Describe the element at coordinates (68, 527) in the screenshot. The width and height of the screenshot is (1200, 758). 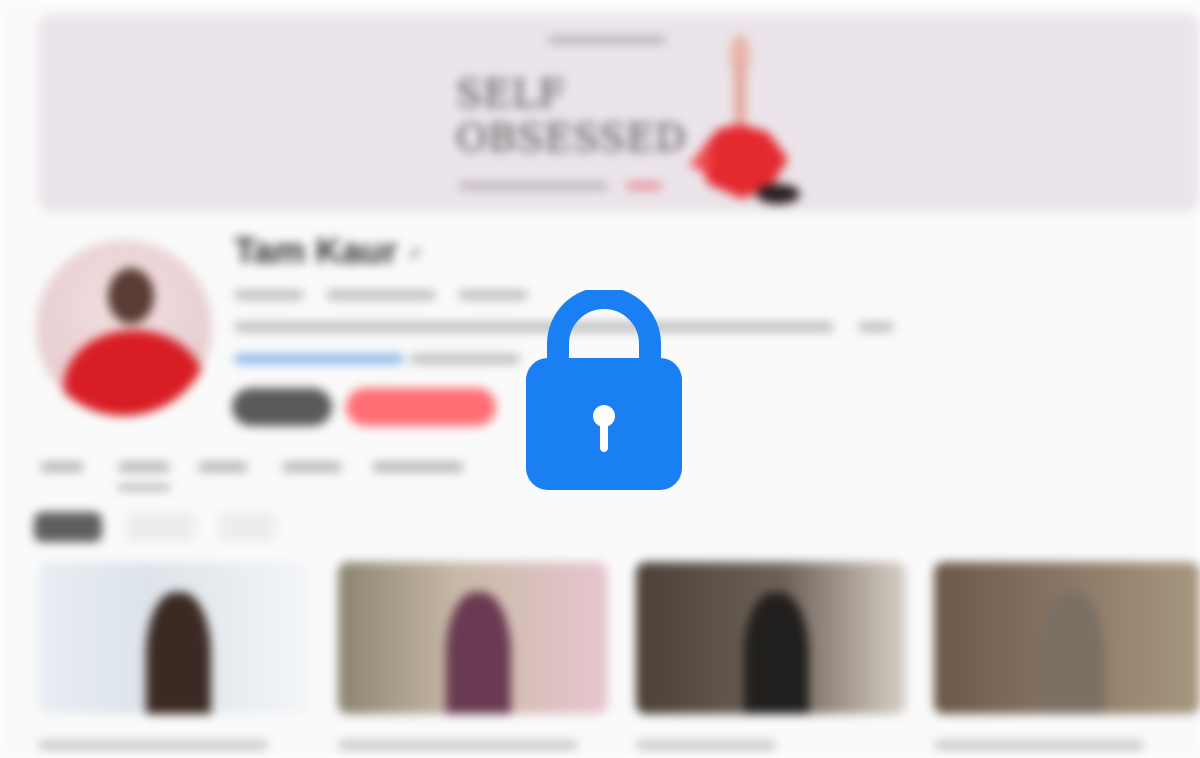
I see `filter-chip-latest` at that location.